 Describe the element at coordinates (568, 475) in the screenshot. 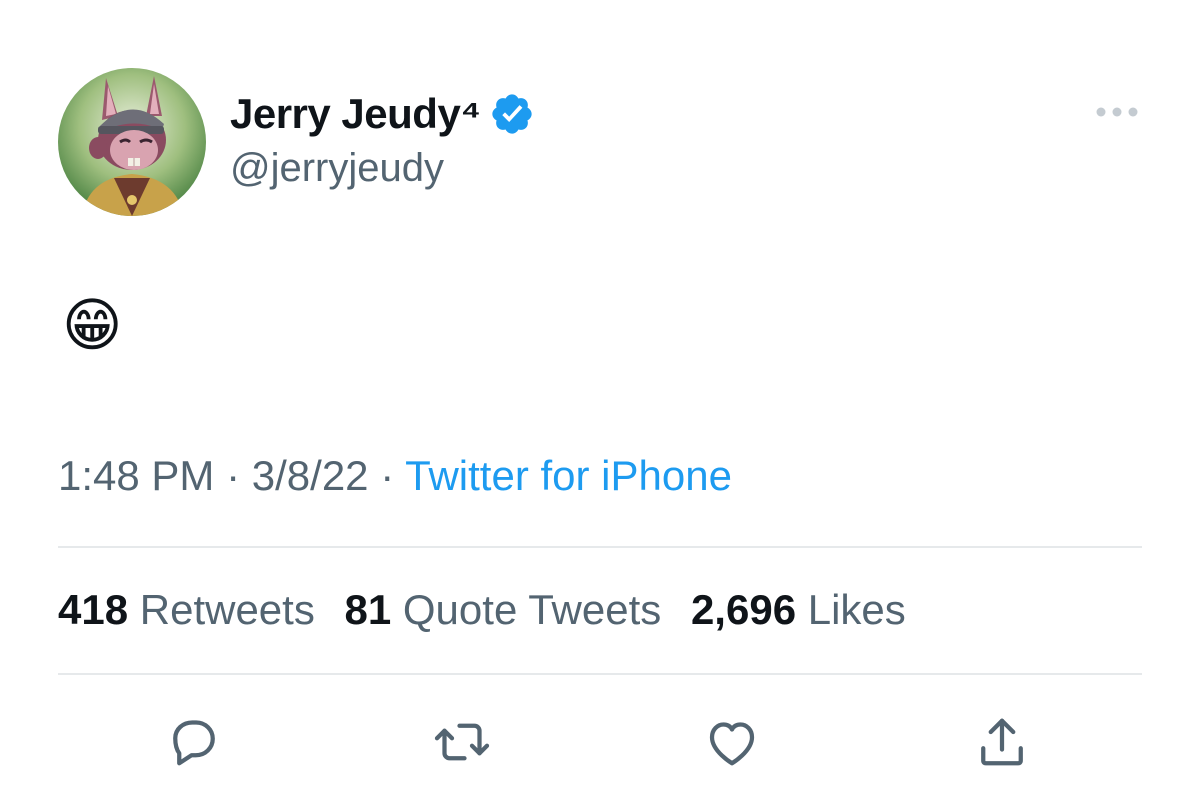

I see `tweet-source-link: Twitter for iPhone` at that location.